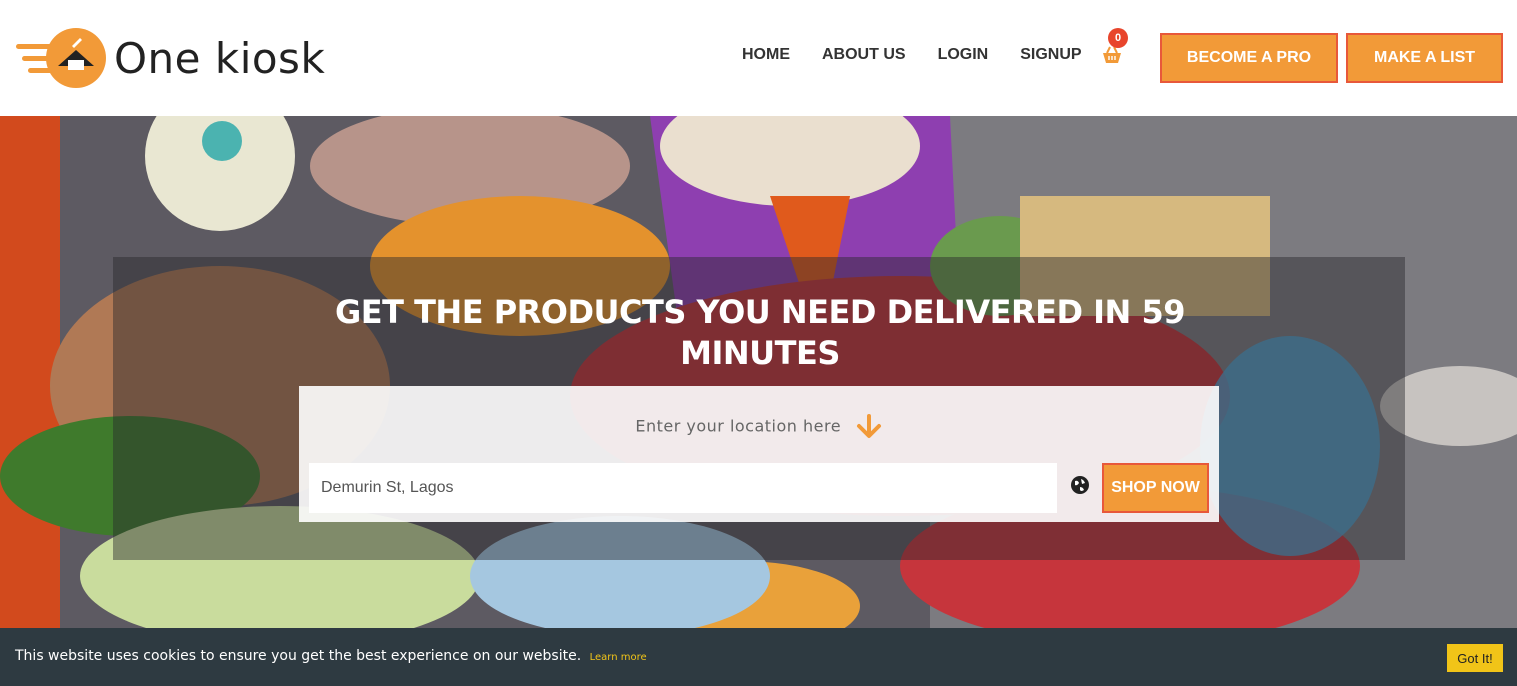 This screenshot has height=686, width=1517. Describe the element at coordinates (864, 55) in the screenshot. I see `nav-about-us: ABOUT US` at that location.